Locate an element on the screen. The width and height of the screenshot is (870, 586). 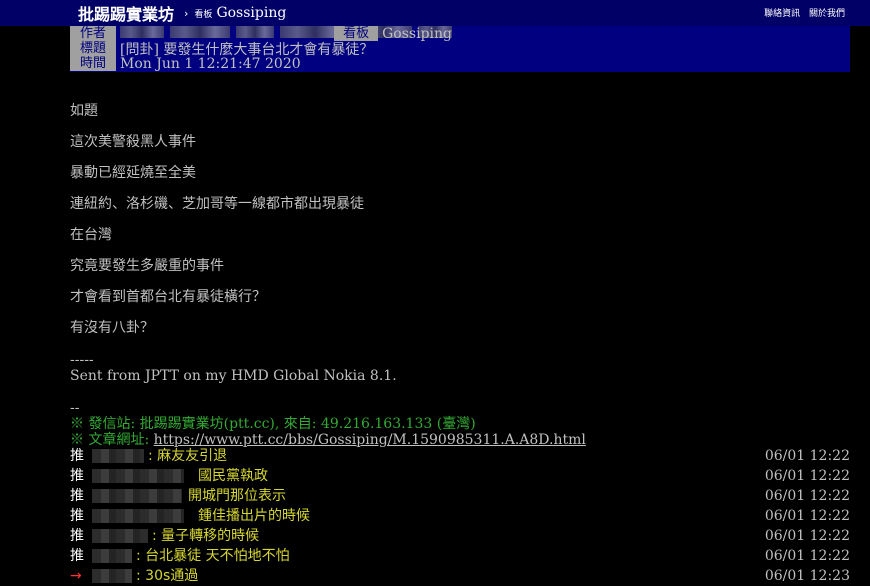
title-row: 標題 [問卦] 要發生什麼大事台北才會有暴徒？ is located at coordinates (221, 49).